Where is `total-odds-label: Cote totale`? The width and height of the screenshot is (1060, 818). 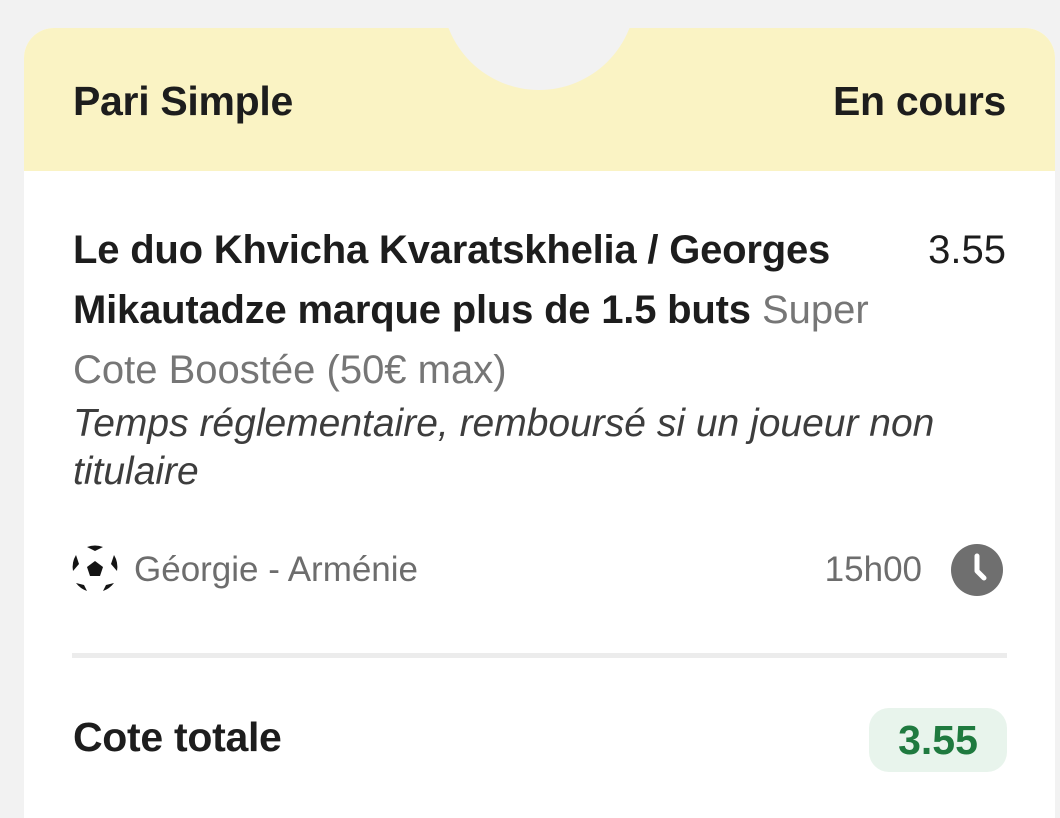 total-odds-label: Cote totale is located at coordinates (177, 737).